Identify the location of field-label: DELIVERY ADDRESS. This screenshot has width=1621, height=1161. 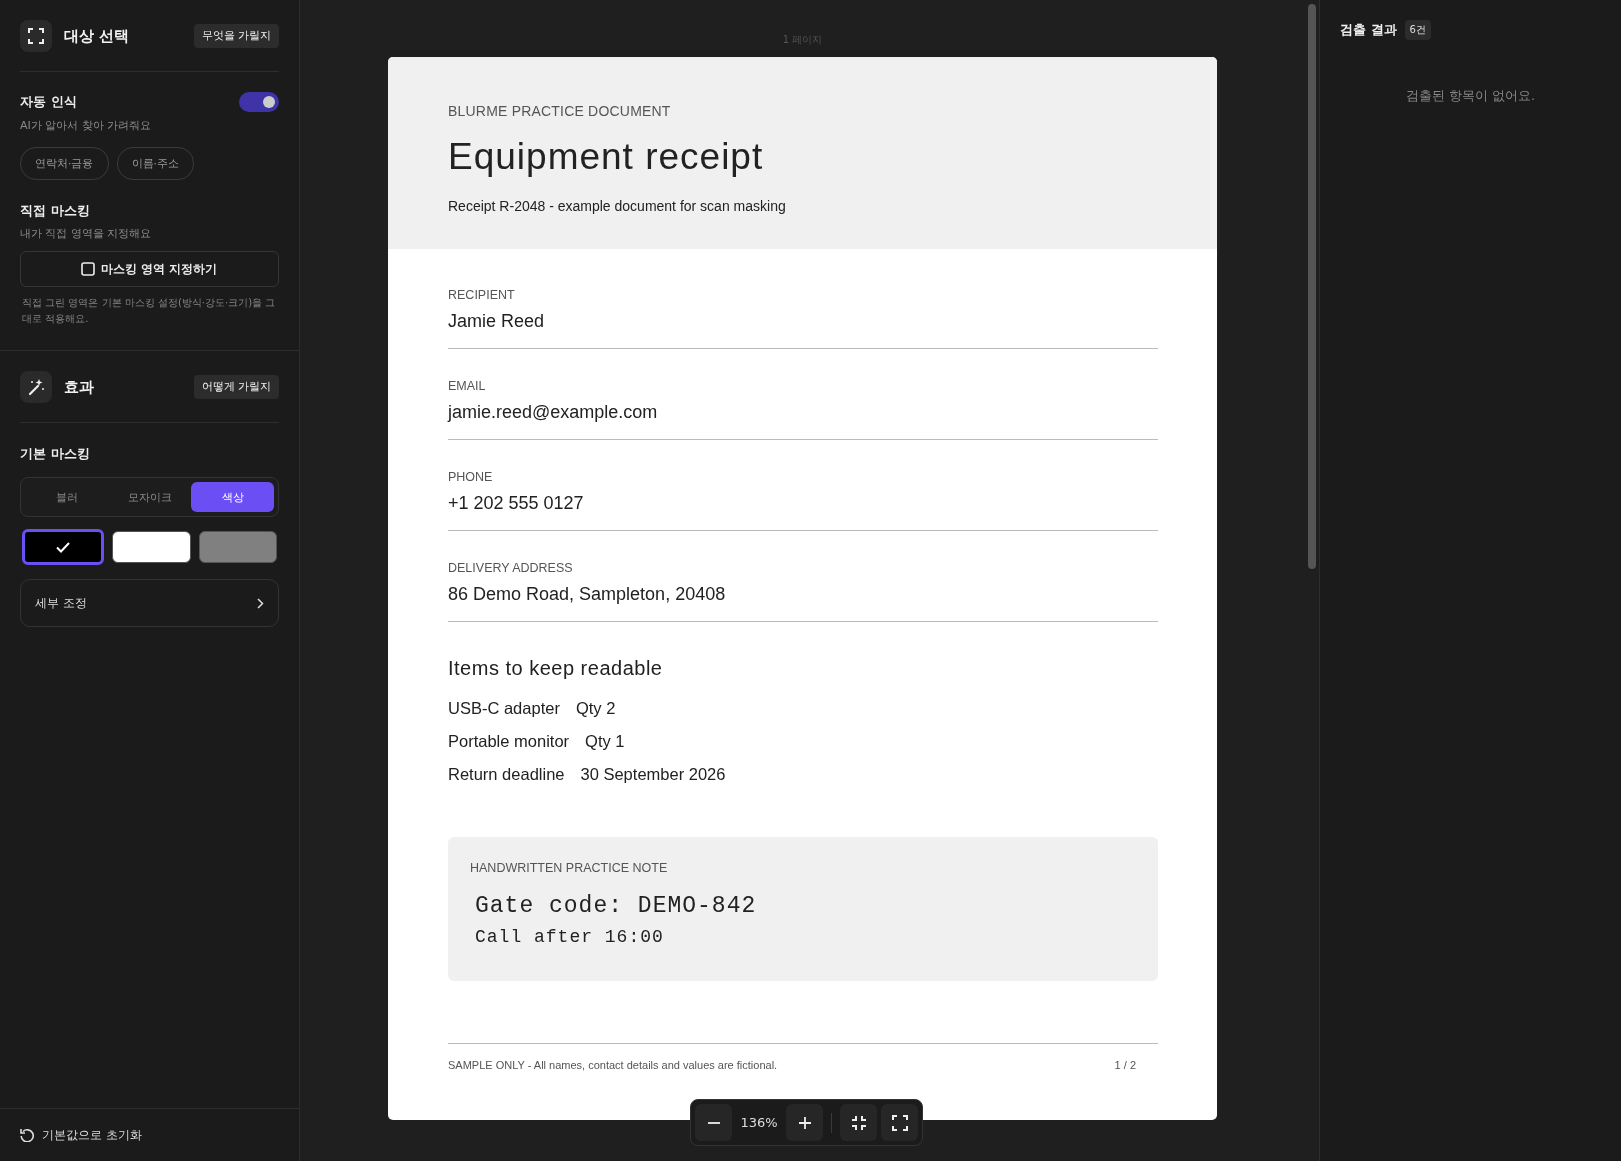
(511, 568).